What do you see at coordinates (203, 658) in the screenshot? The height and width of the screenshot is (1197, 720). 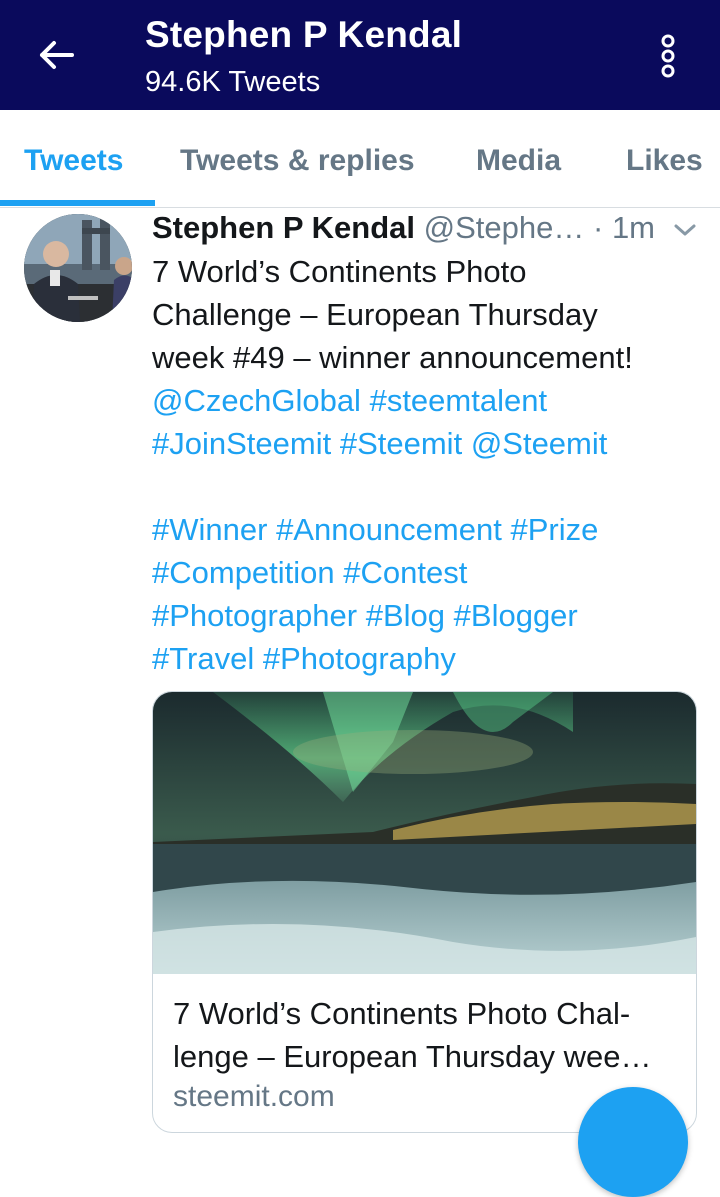 I see `hashtag-link: #Travel` at bounding box center [203, 658].